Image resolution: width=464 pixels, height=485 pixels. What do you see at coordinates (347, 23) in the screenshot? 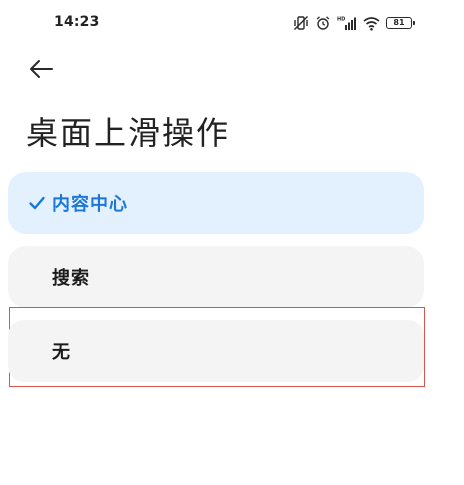
I see `hd-signal-icon: HD` at bounding box center [347, 23].